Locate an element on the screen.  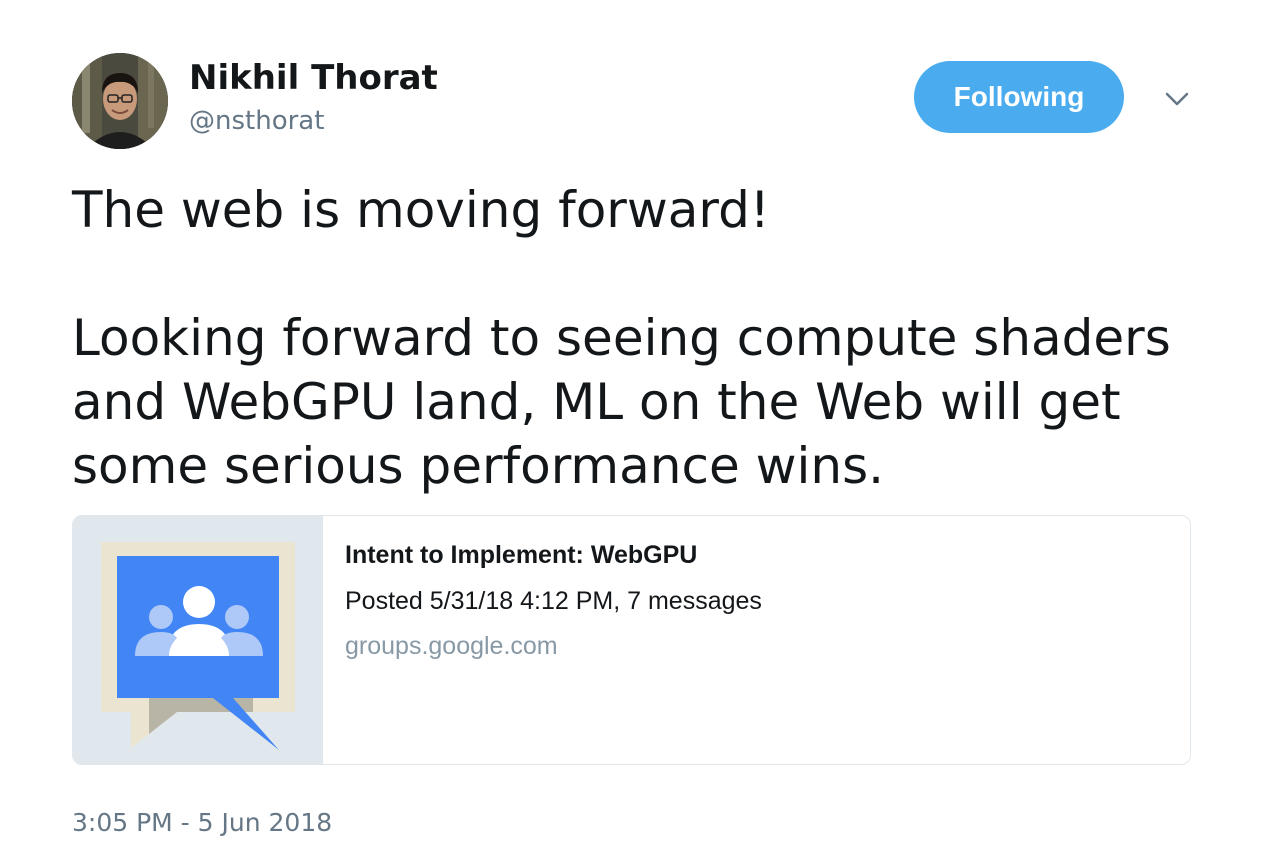
card-domain: groups.google.com is located at coordinates (451, 646).